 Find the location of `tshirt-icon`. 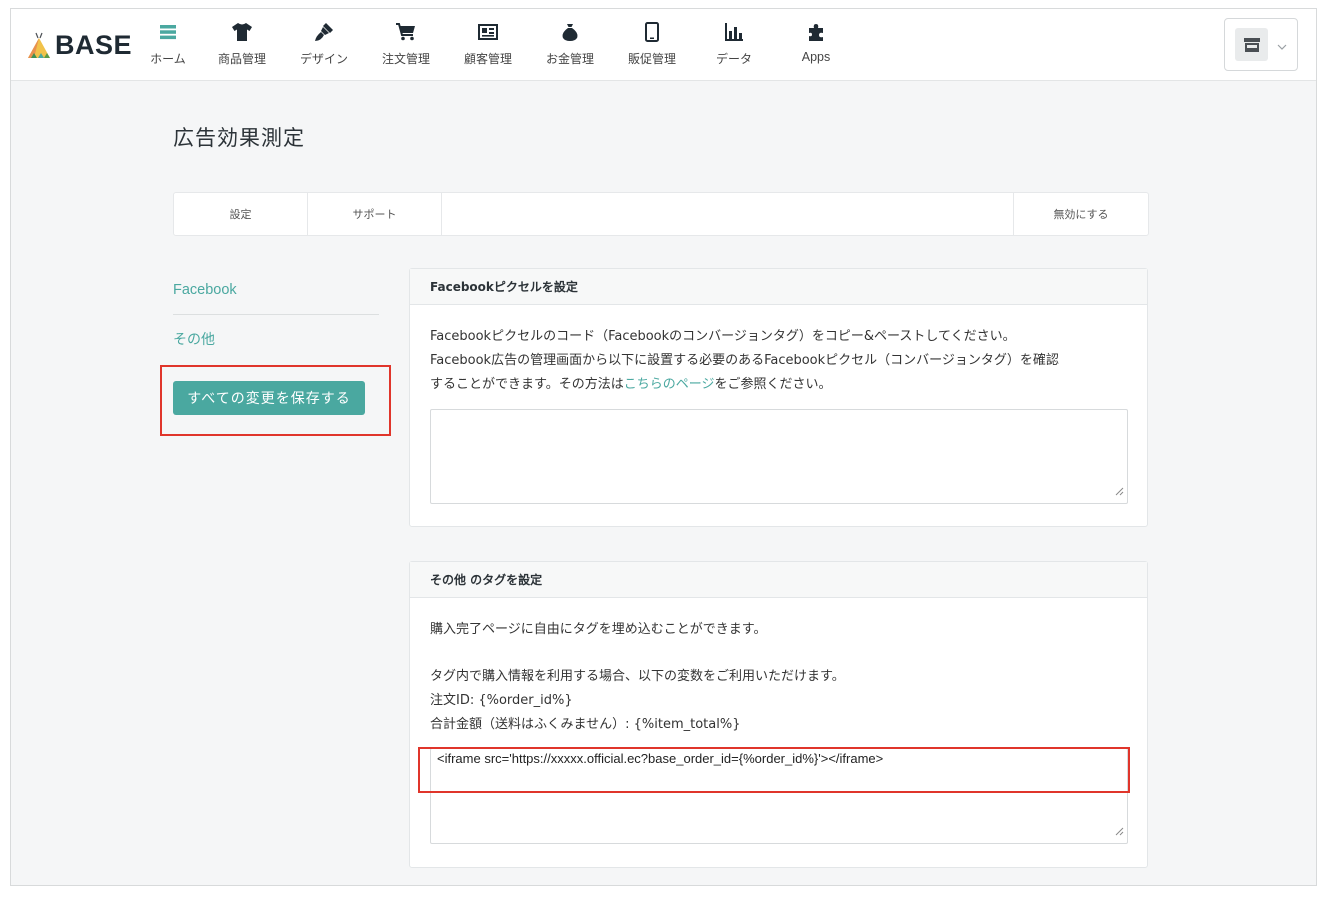

tshirt-icon is located at coordinates (242, 32).